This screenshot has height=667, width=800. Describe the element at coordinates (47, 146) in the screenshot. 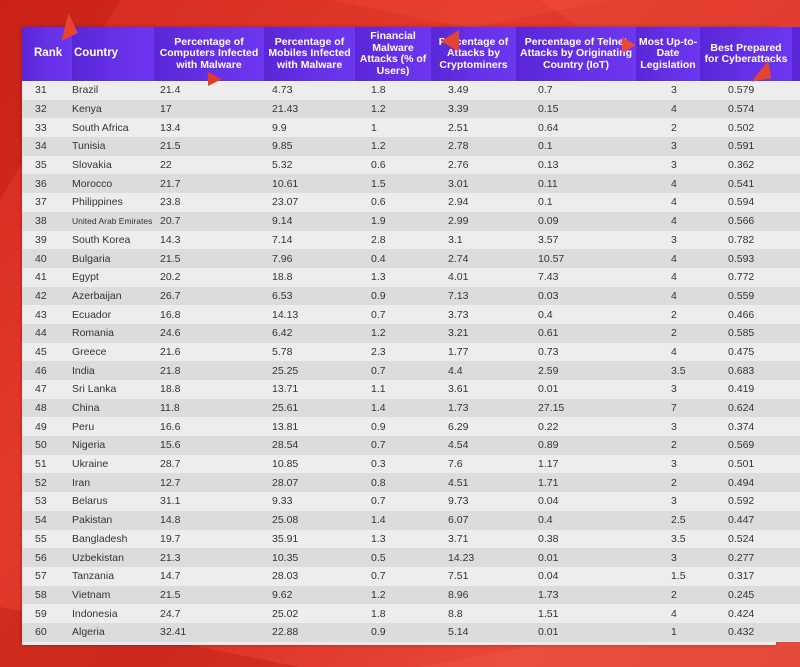

I see `cell-rank: 34` at that location.